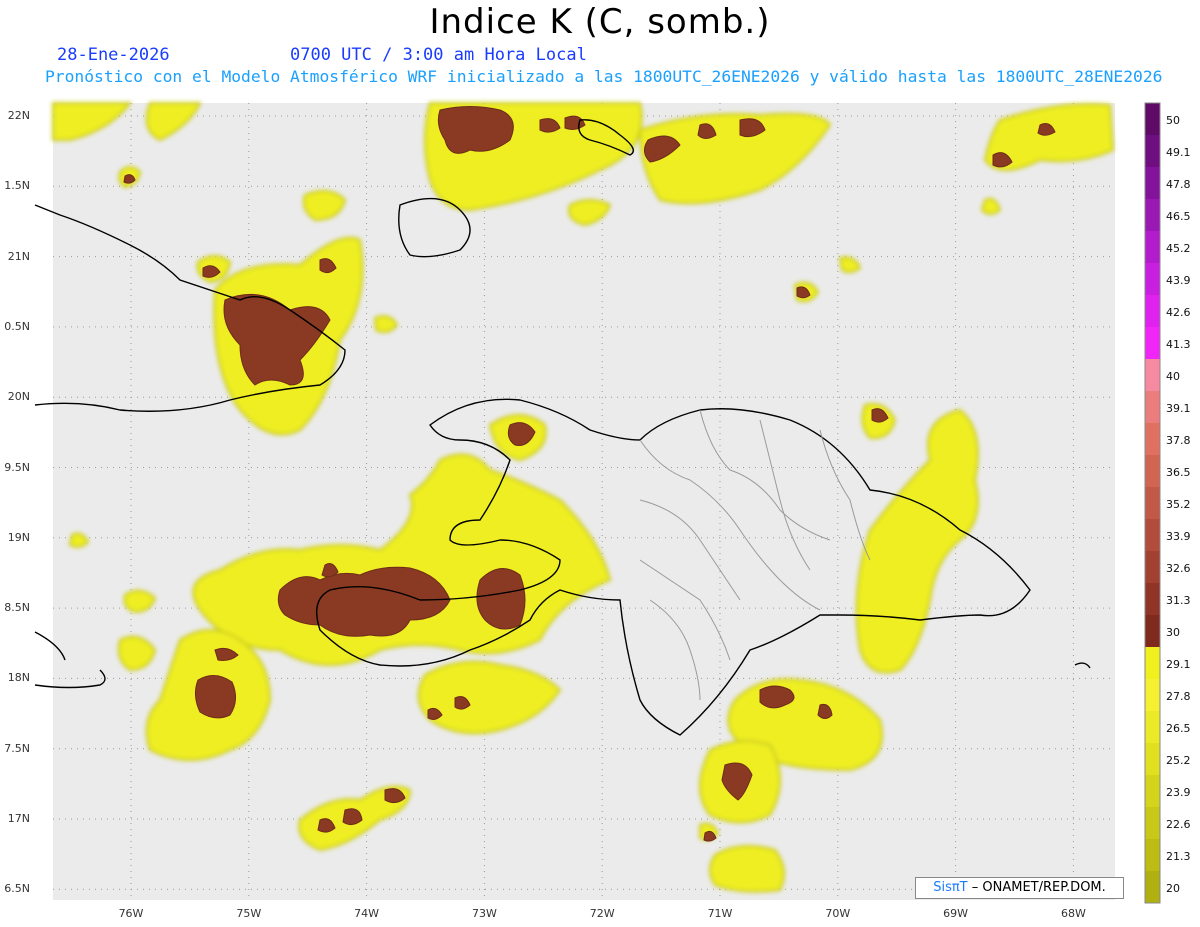 The width and height of the screenshot is (1200, 927). I want to click on colorbar-label: 29.1, so click(1178, 664).